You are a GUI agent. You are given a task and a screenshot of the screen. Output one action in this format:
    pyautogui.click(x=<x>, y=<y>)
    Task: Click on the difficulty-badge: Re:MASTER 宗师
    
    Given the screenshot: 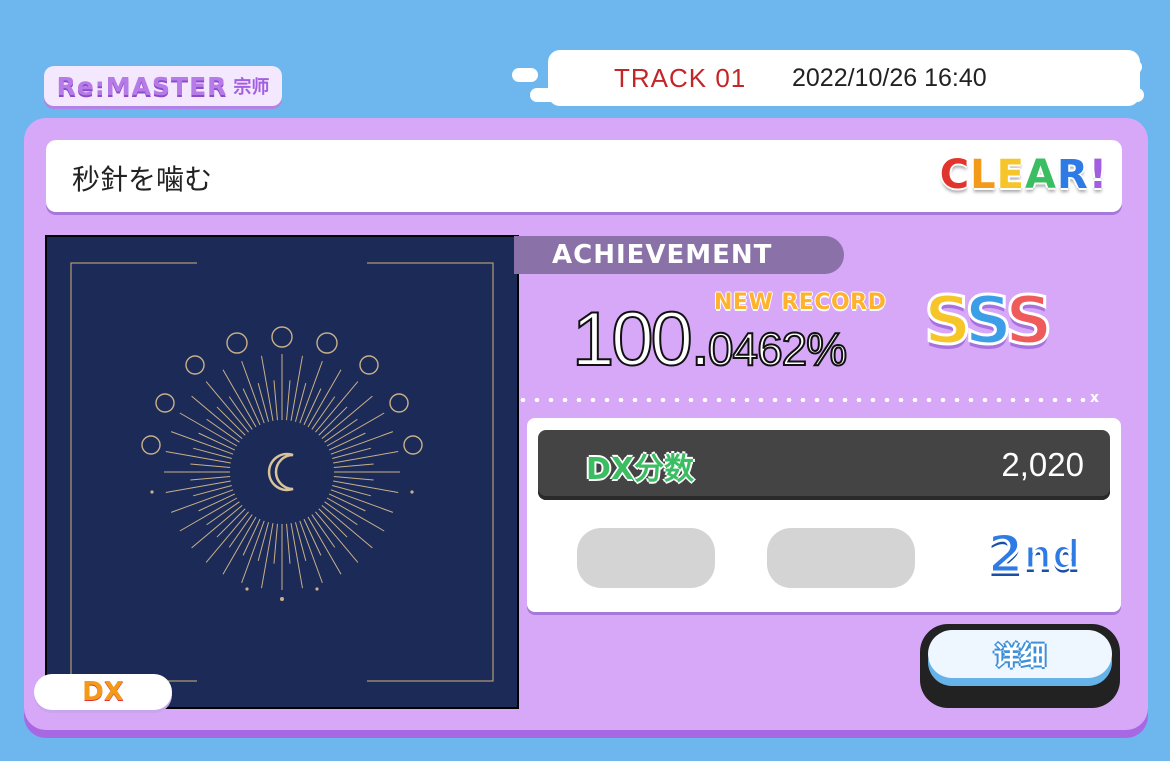 What is the action you would take?
    pyautogui.click(x=163, y=86)
    